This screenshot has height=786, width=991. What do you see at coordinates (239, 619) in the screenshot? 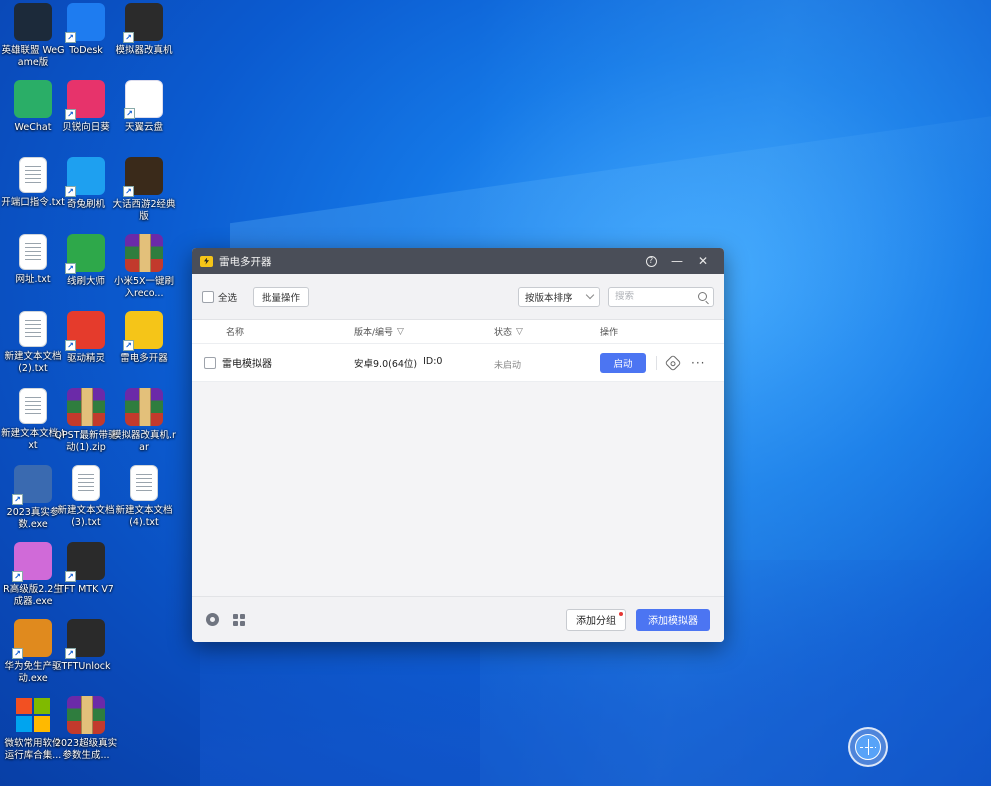
I see `grid-view-icon` at bounding box center [239, 619].